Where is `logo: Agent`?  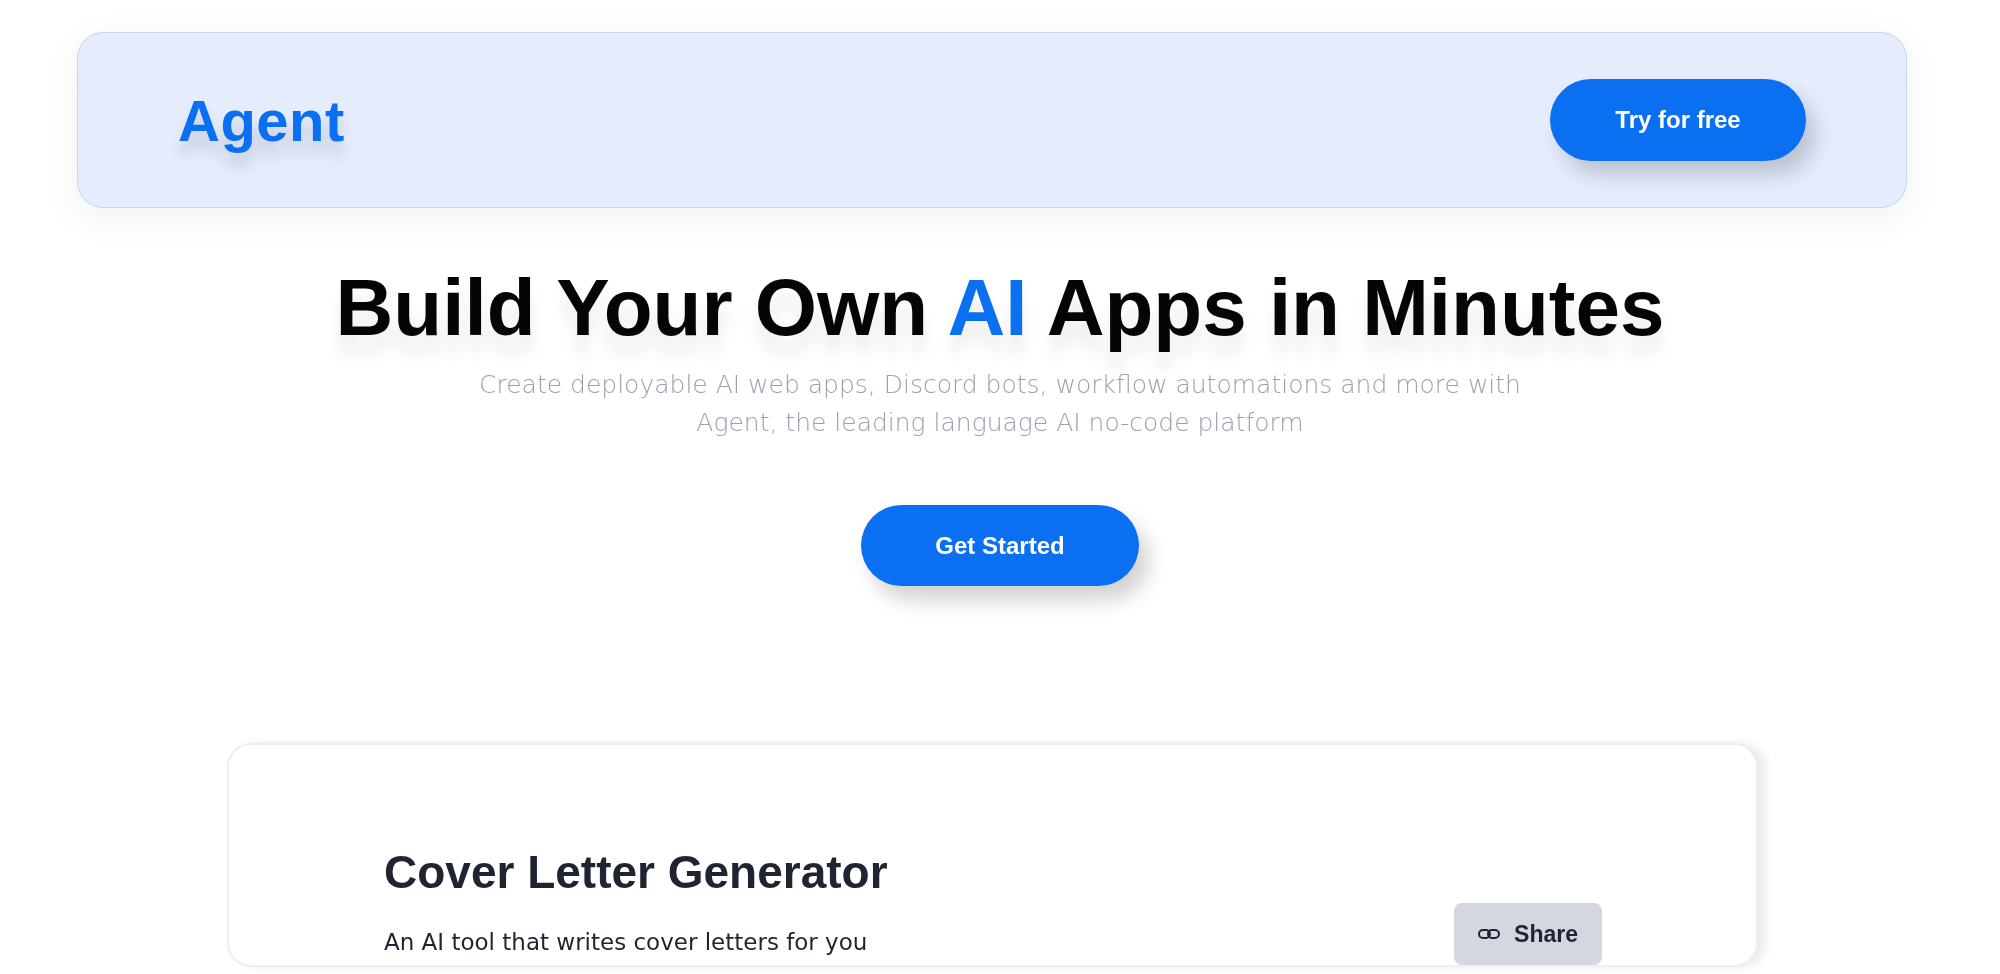 logo: Agent is located at coordinates (261, 120).